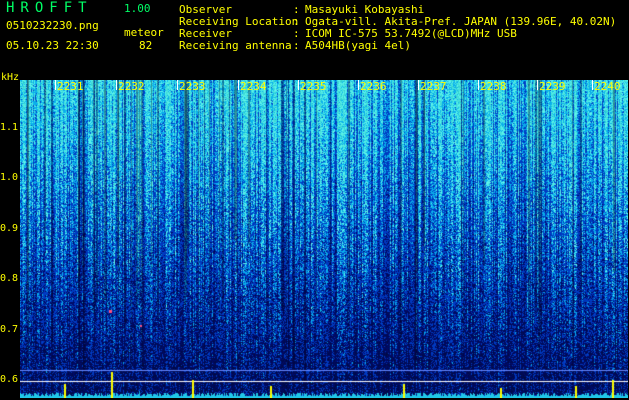  What do you see at coordinates (373, 86) in the screenshot?
I see `time-label-2236: 2236` at bounding box center [373, 86].